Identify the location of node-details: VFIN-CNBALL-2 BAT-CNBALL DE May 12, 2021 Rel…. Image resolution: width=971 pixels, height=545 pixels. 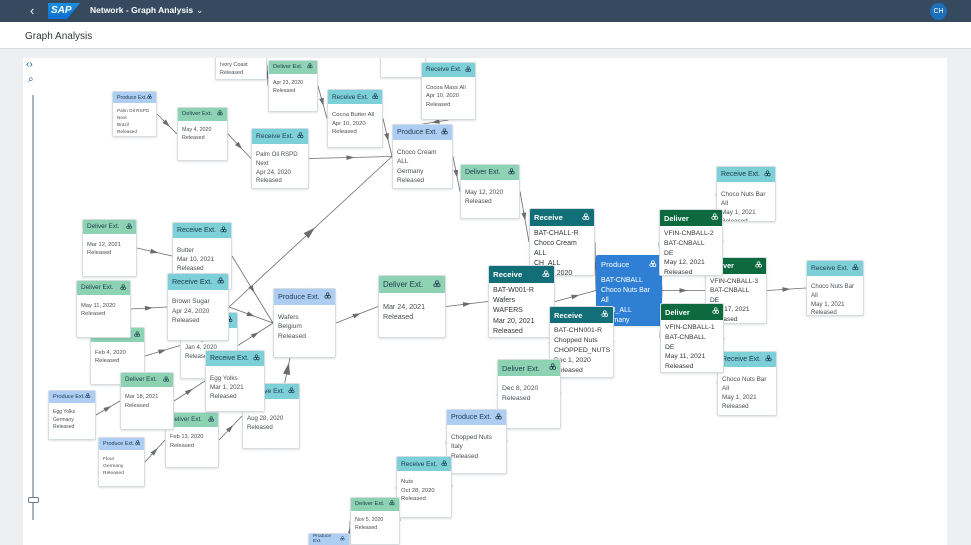
(691, 250).